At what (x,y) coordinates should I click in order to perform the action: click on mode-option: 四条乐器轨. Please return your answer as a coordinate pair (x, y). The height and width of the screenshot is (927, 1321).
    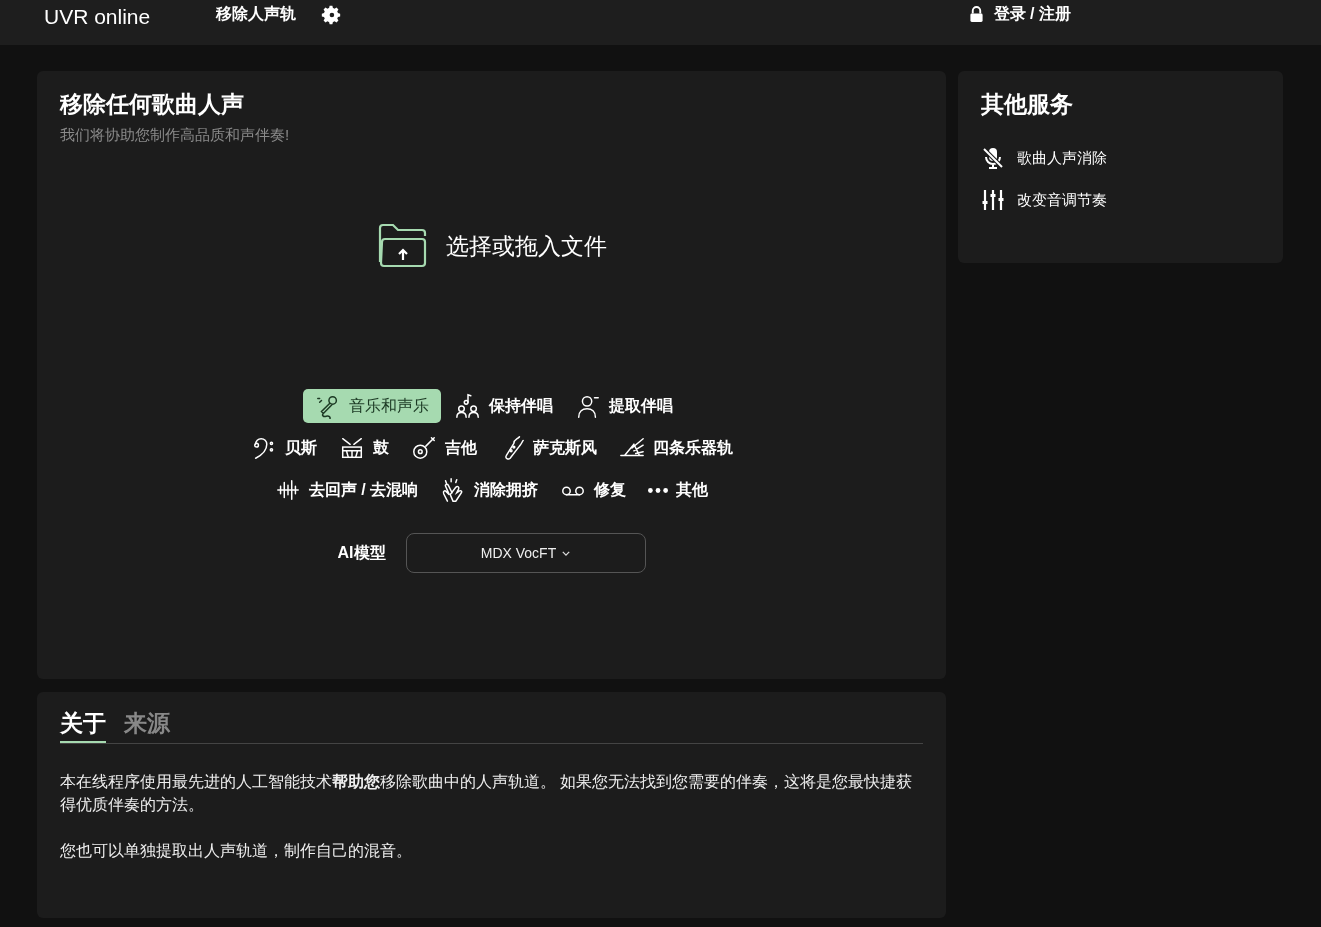
    Looking at the image, I should click on (675, 448).